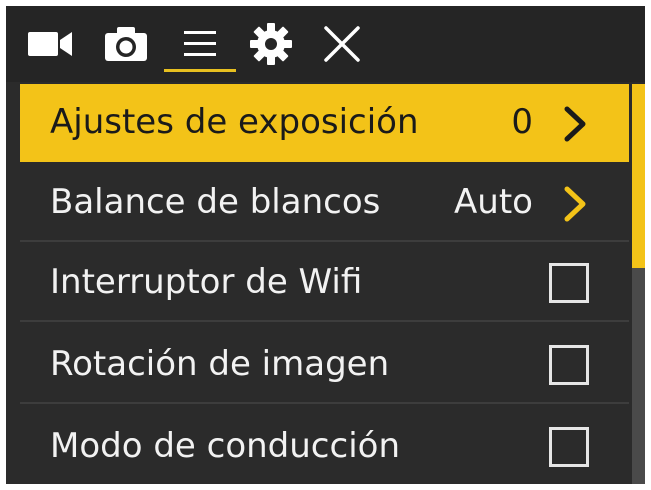 The height and width of the screenshot is (490, 651). I want to click on system-settings-tab, so click(271, 44).